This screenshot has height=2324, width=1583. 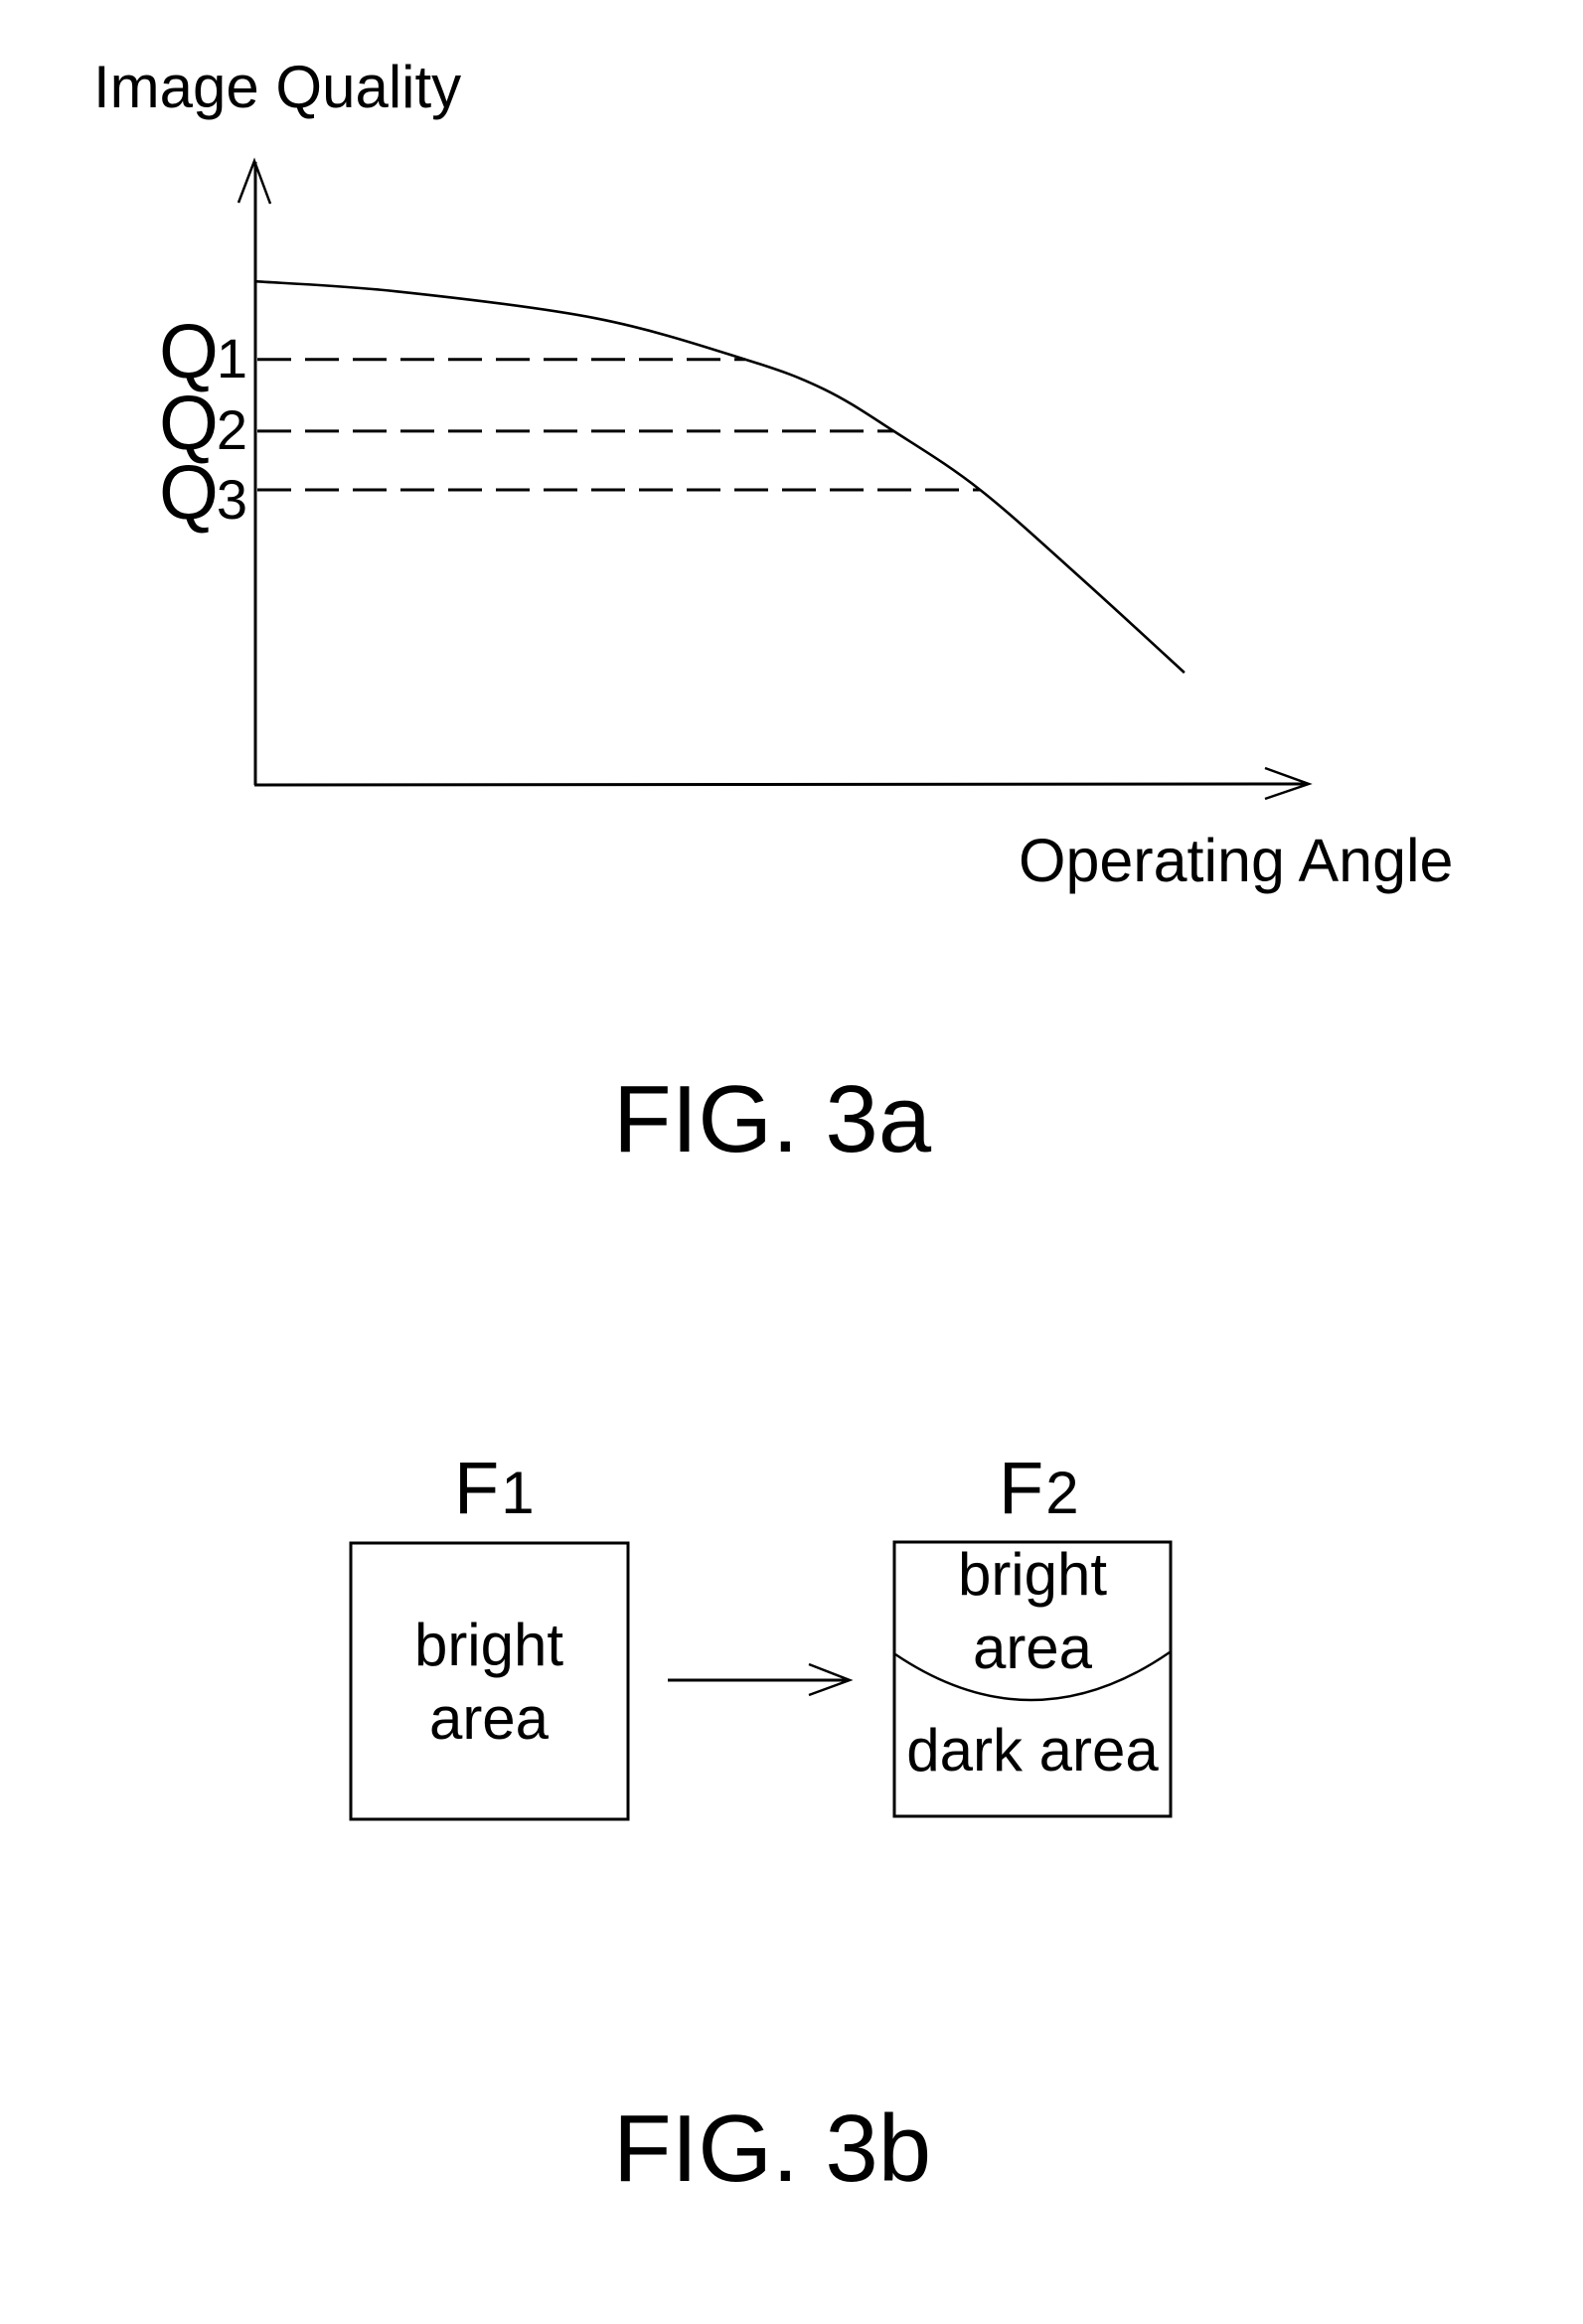 I want to click on figure-3b-caption: FIG. 3b, so click(x=772, y=2148).